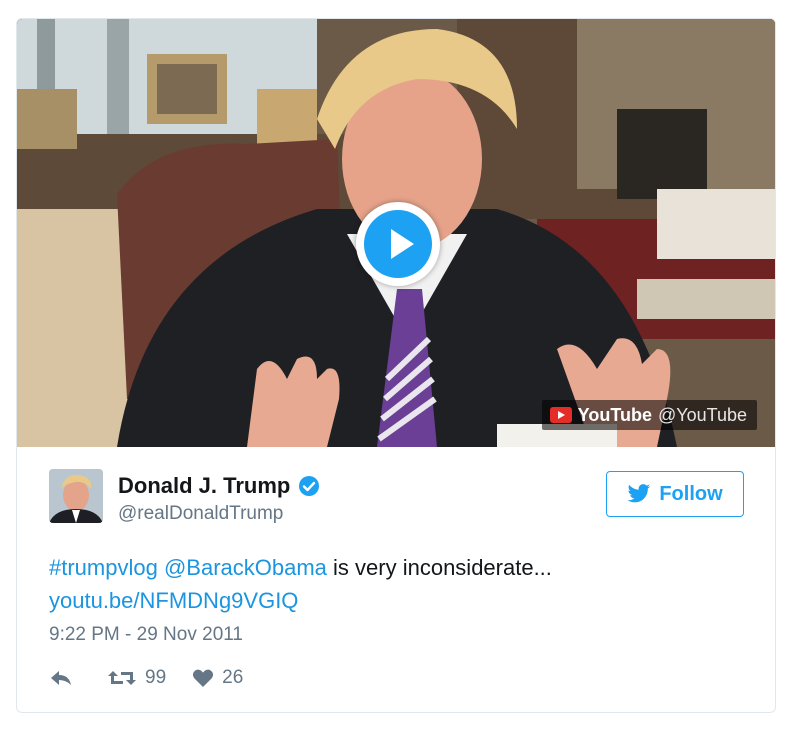 The height and width of the screenshot is (738, 799). What do you see at coordinates (200, 514) in the screenshot?
I see `author-handle: @realDonaldTrump` at bounding box center [200, 514].